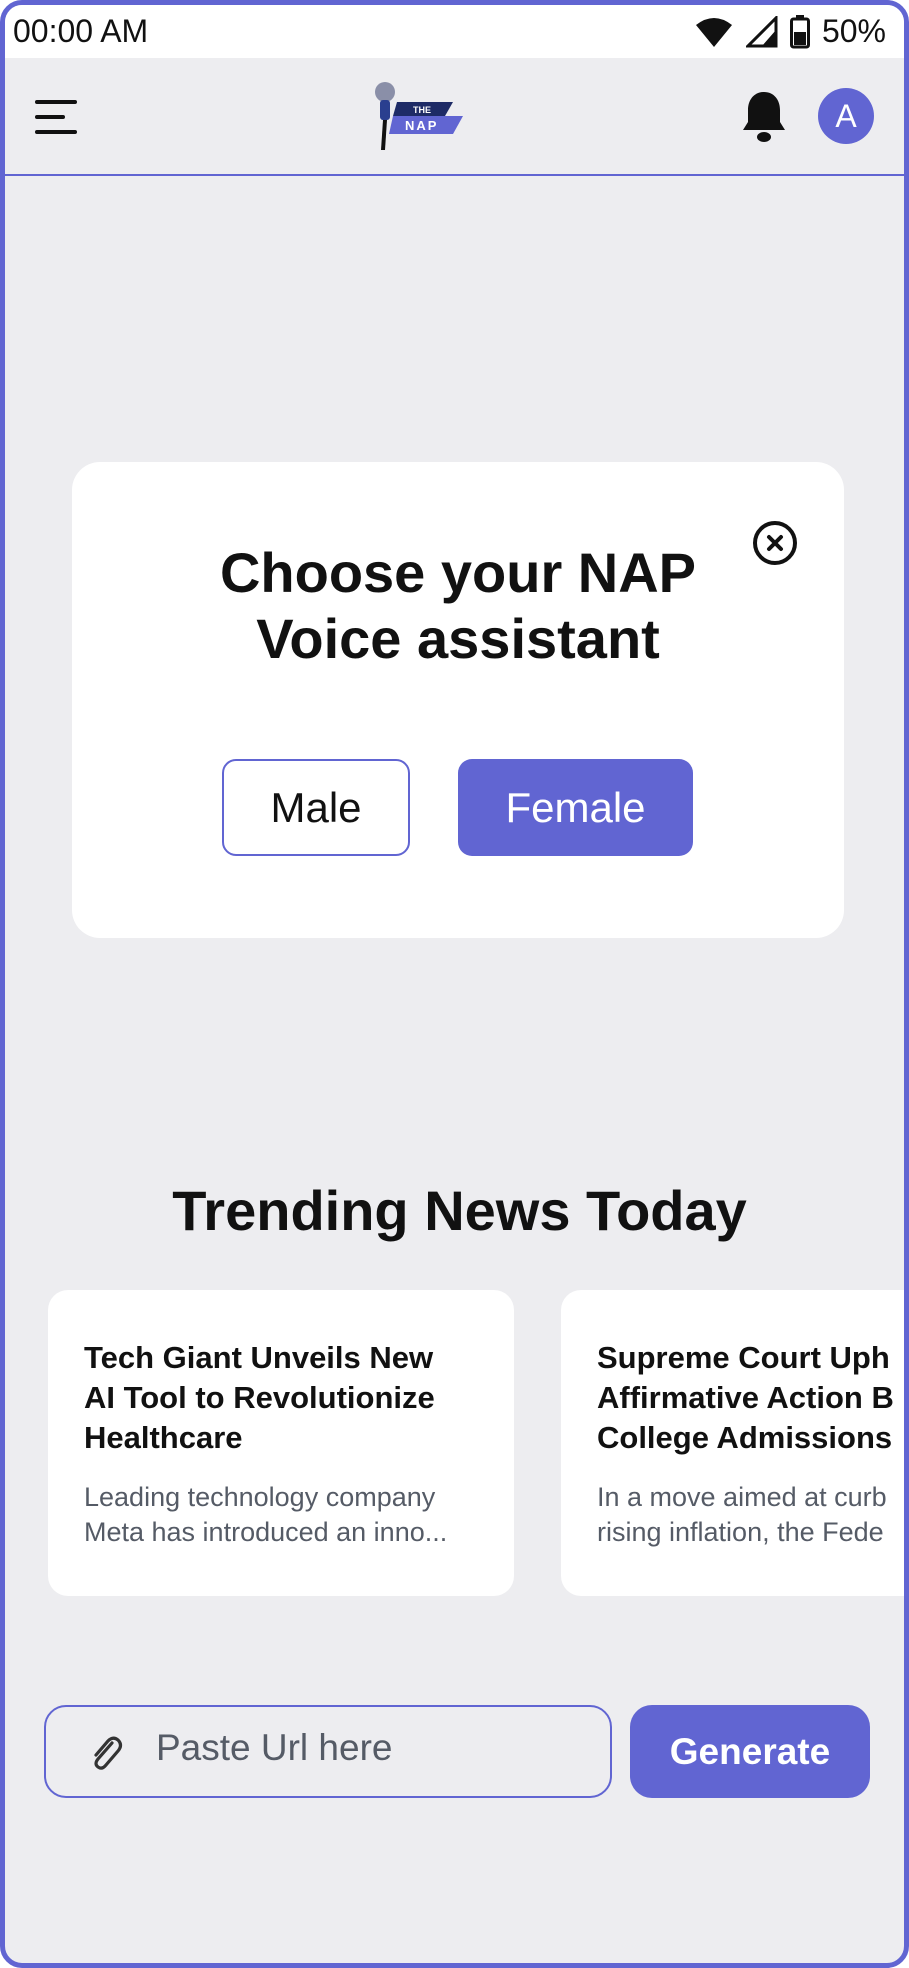  Describe the element at coordinates (458, 606) in the screenshot. I see `modal-title: Choose your NAP Voice assistant` at that location.